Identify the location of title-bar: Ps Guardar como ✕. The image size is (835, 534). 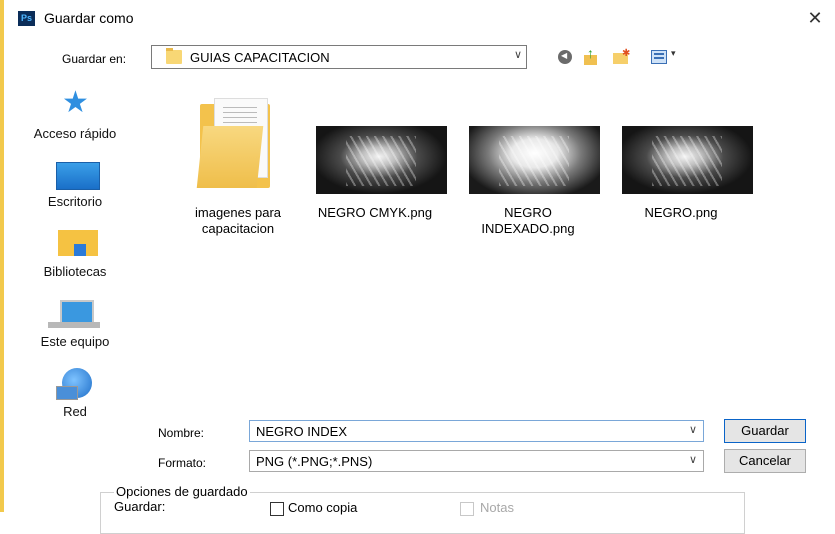
(419, 19).